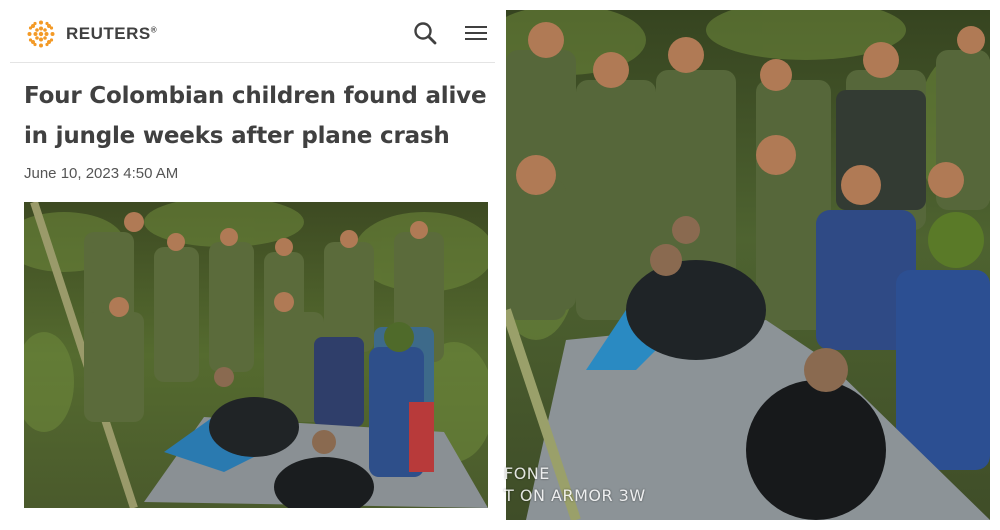 The height and width of the screenshot is (530, 1000). I want to click on article-date: June 10, 2023 4:50 AM, so click(101, 173).